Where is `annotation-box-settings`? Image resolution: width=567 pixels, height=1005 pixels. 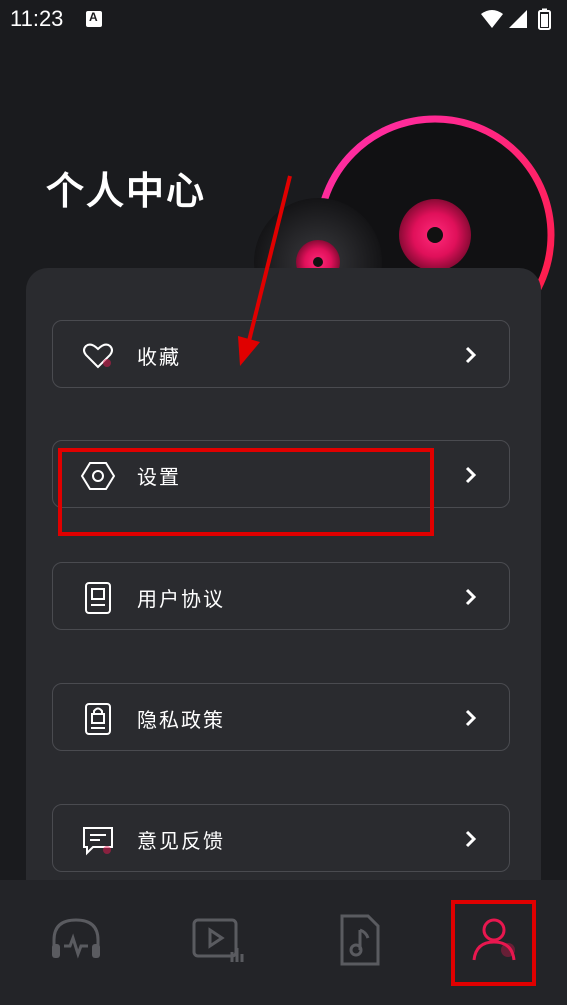
annotation-box-settings is located at coordinates (246, 492).